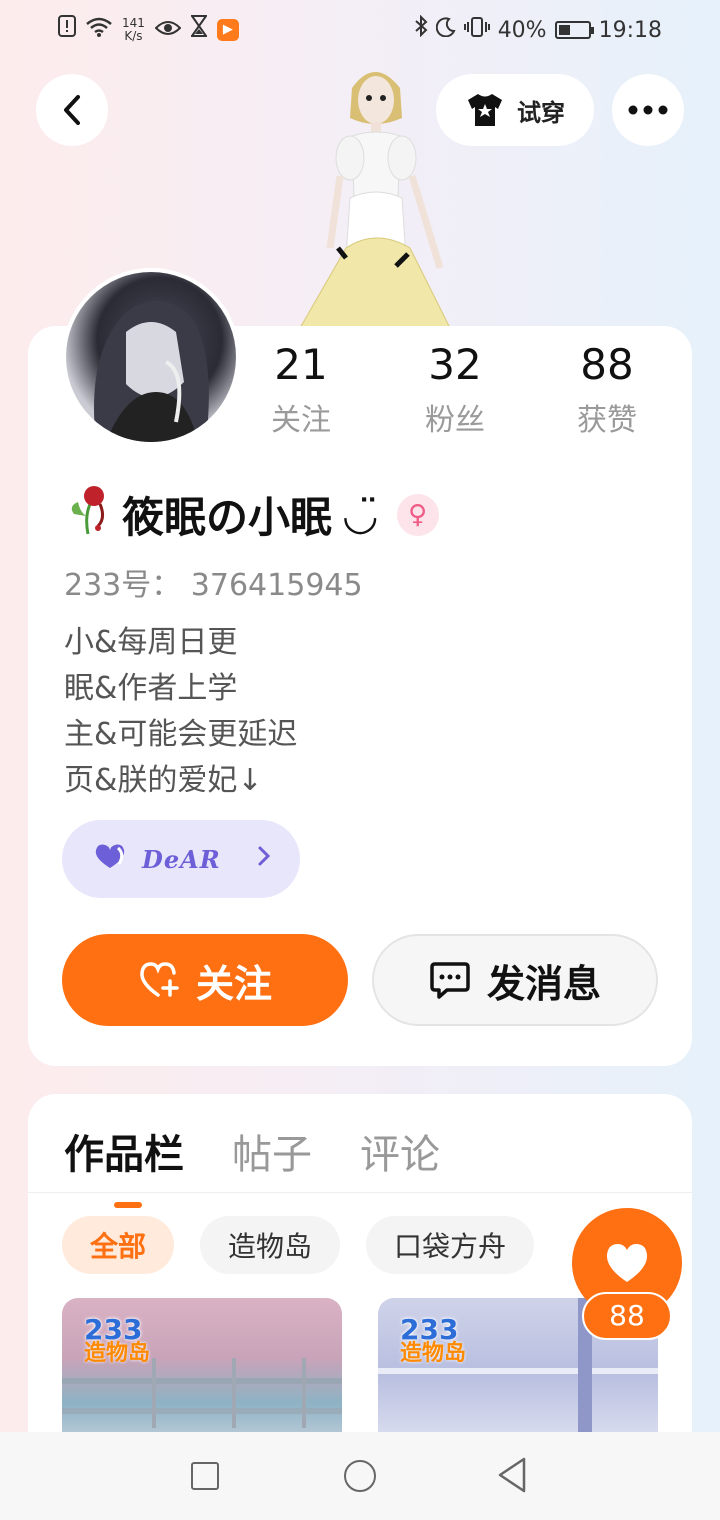  Describe the element at coordinates (270, 1245) in the screenshot. I see `filter-creation-island: 造物岛` at that location.